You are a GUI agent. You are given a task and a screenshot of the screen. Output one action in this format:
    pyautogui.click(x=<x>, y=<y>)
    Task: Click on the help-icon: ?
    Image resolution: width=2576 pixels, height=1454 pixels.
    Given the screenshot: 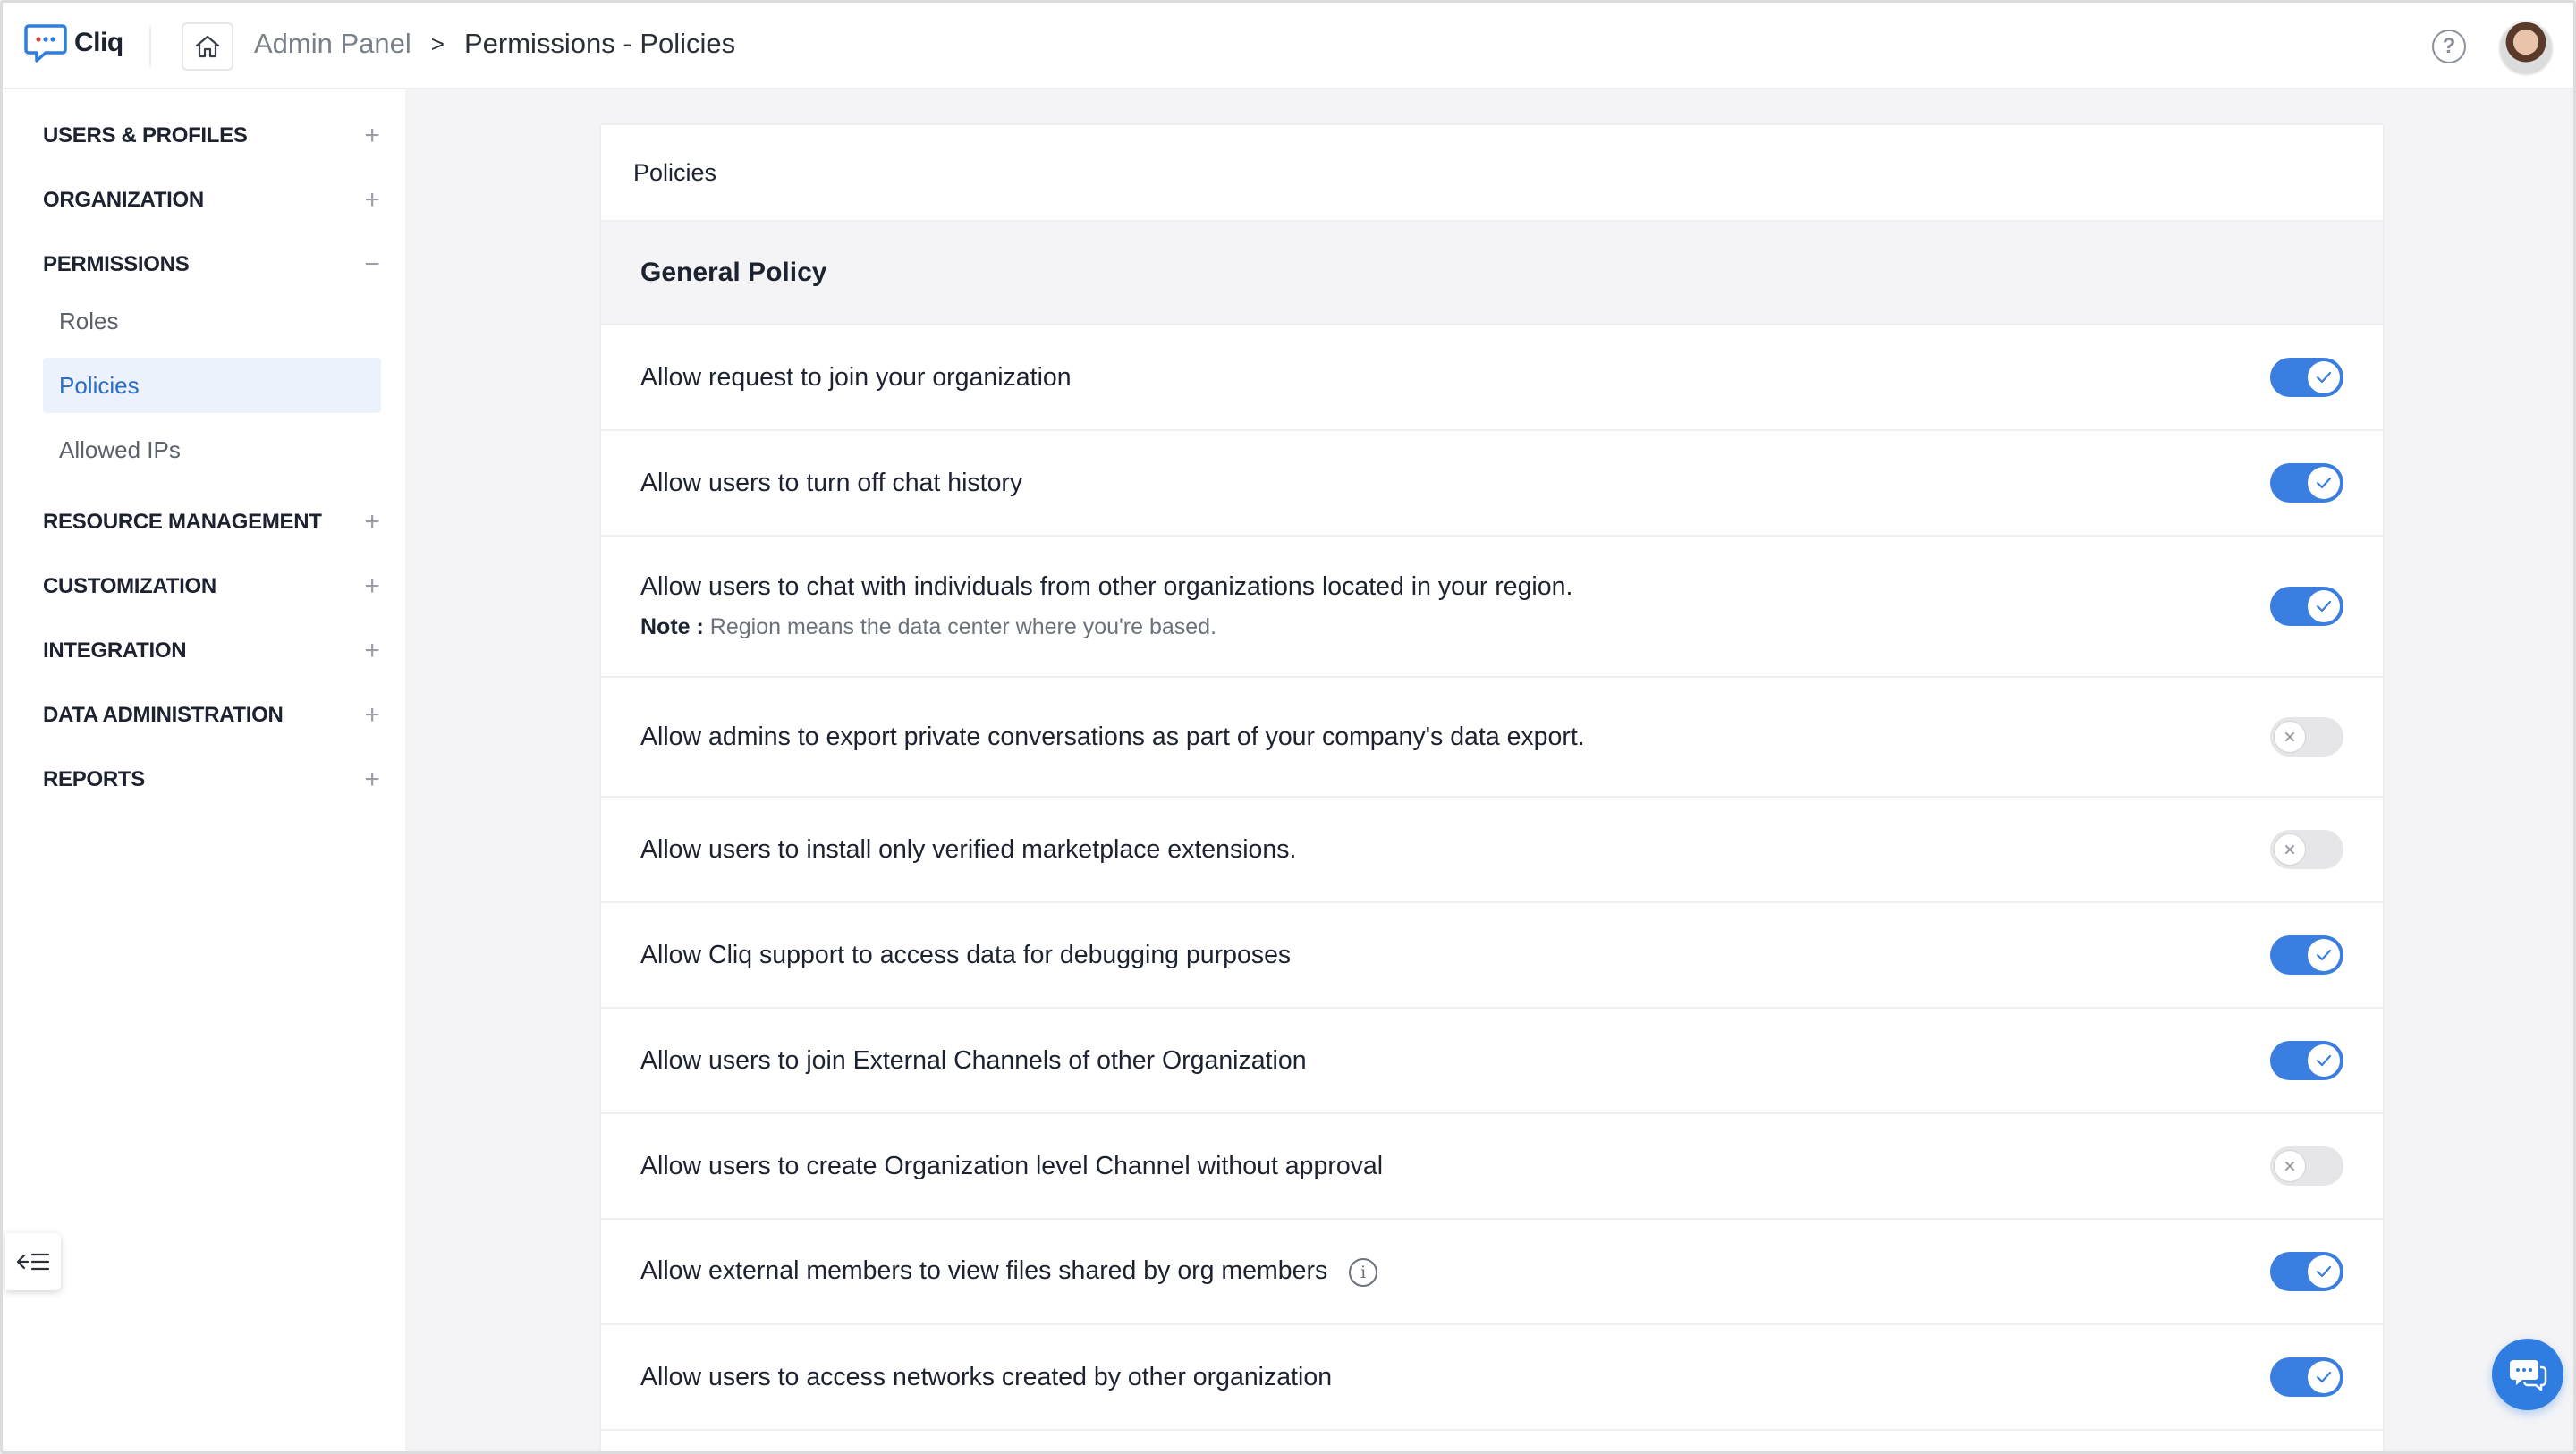 What is the action you would take?
    pyautogui.click(x=2449, y=46)
    